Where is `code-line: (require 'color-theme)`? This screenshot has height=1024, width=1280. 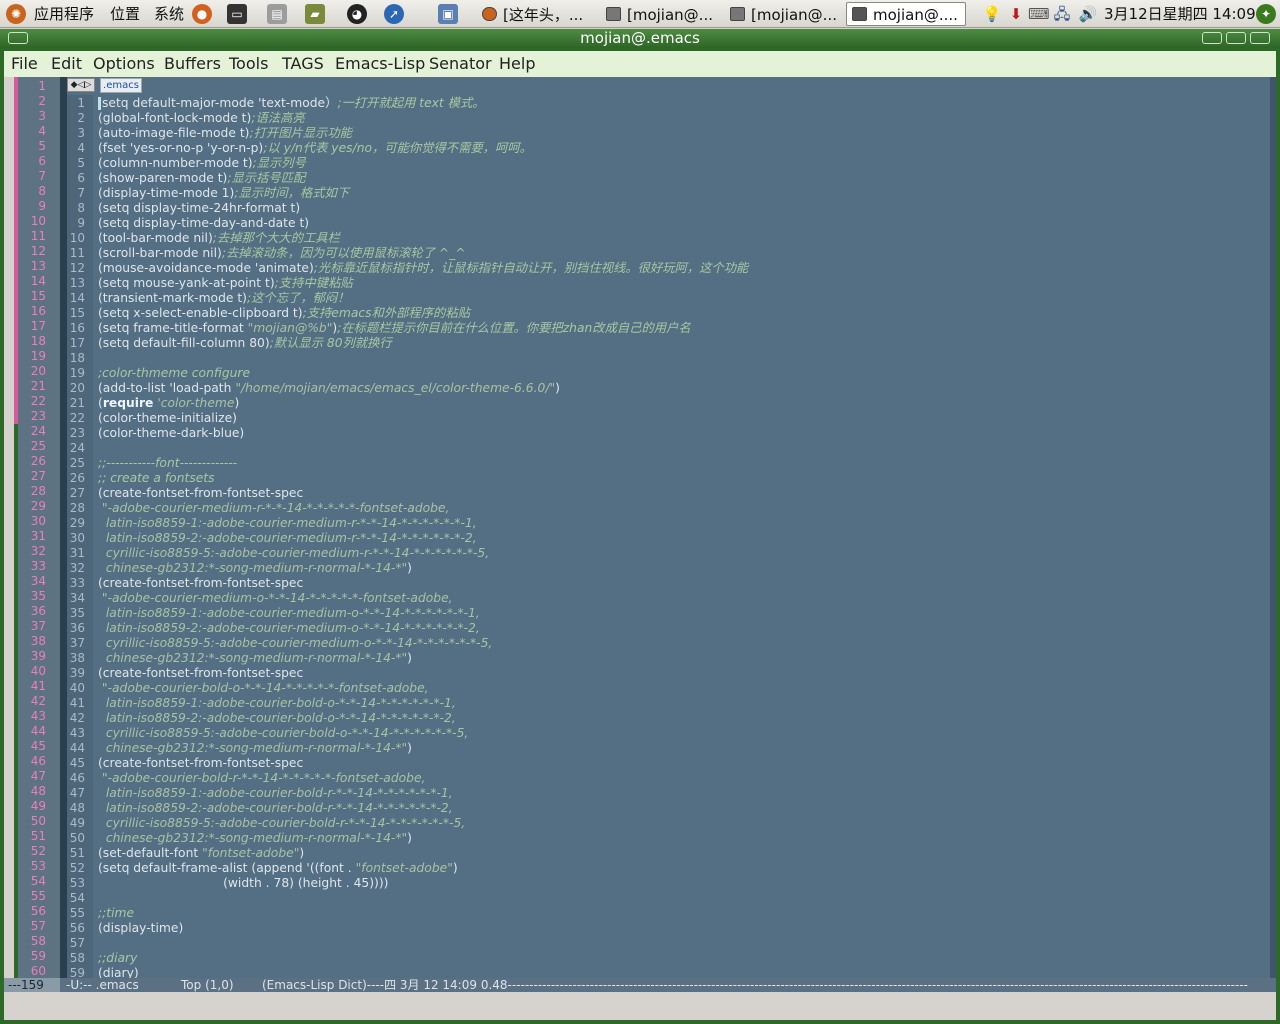
code-line: (require 'color-theme) is located at coordinates (168, 403).